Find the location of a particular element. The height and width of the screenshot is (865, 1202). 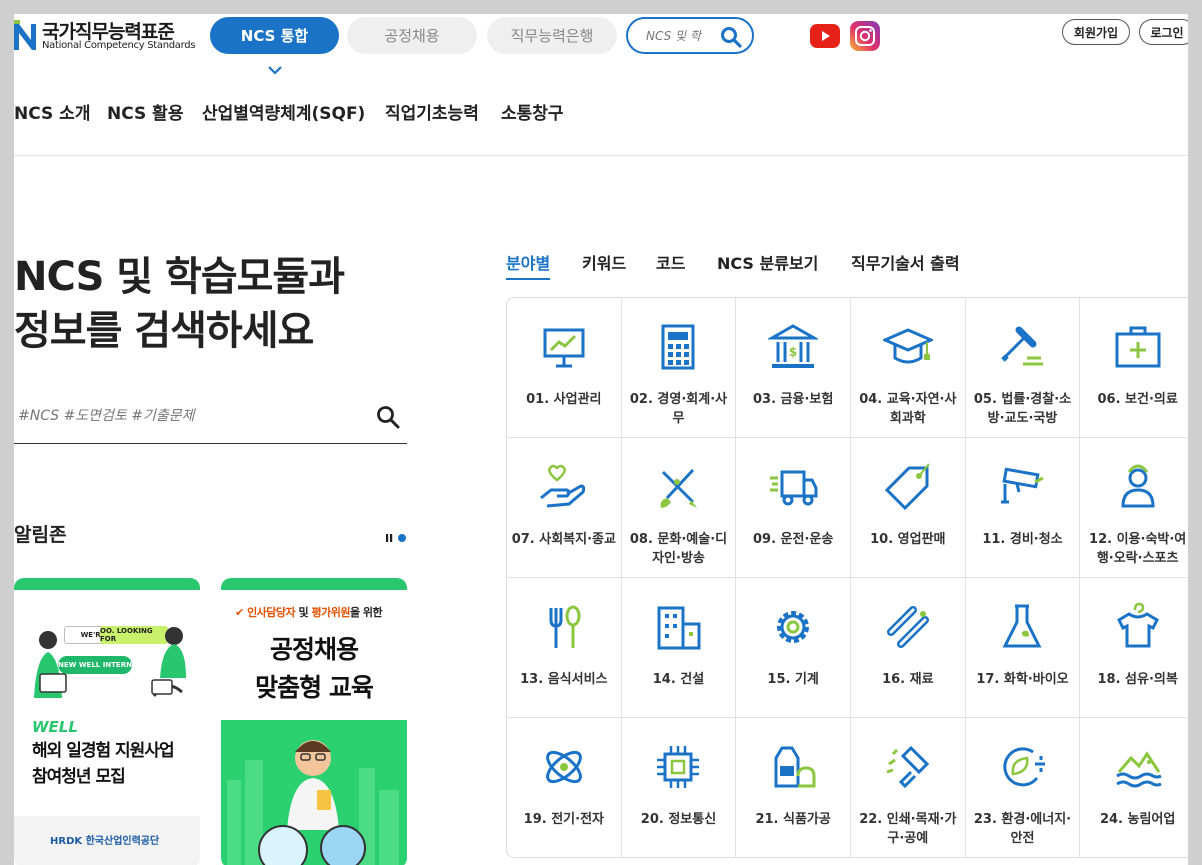

category-item: 13. 음식서비스 is located at coordinates (564, 648).